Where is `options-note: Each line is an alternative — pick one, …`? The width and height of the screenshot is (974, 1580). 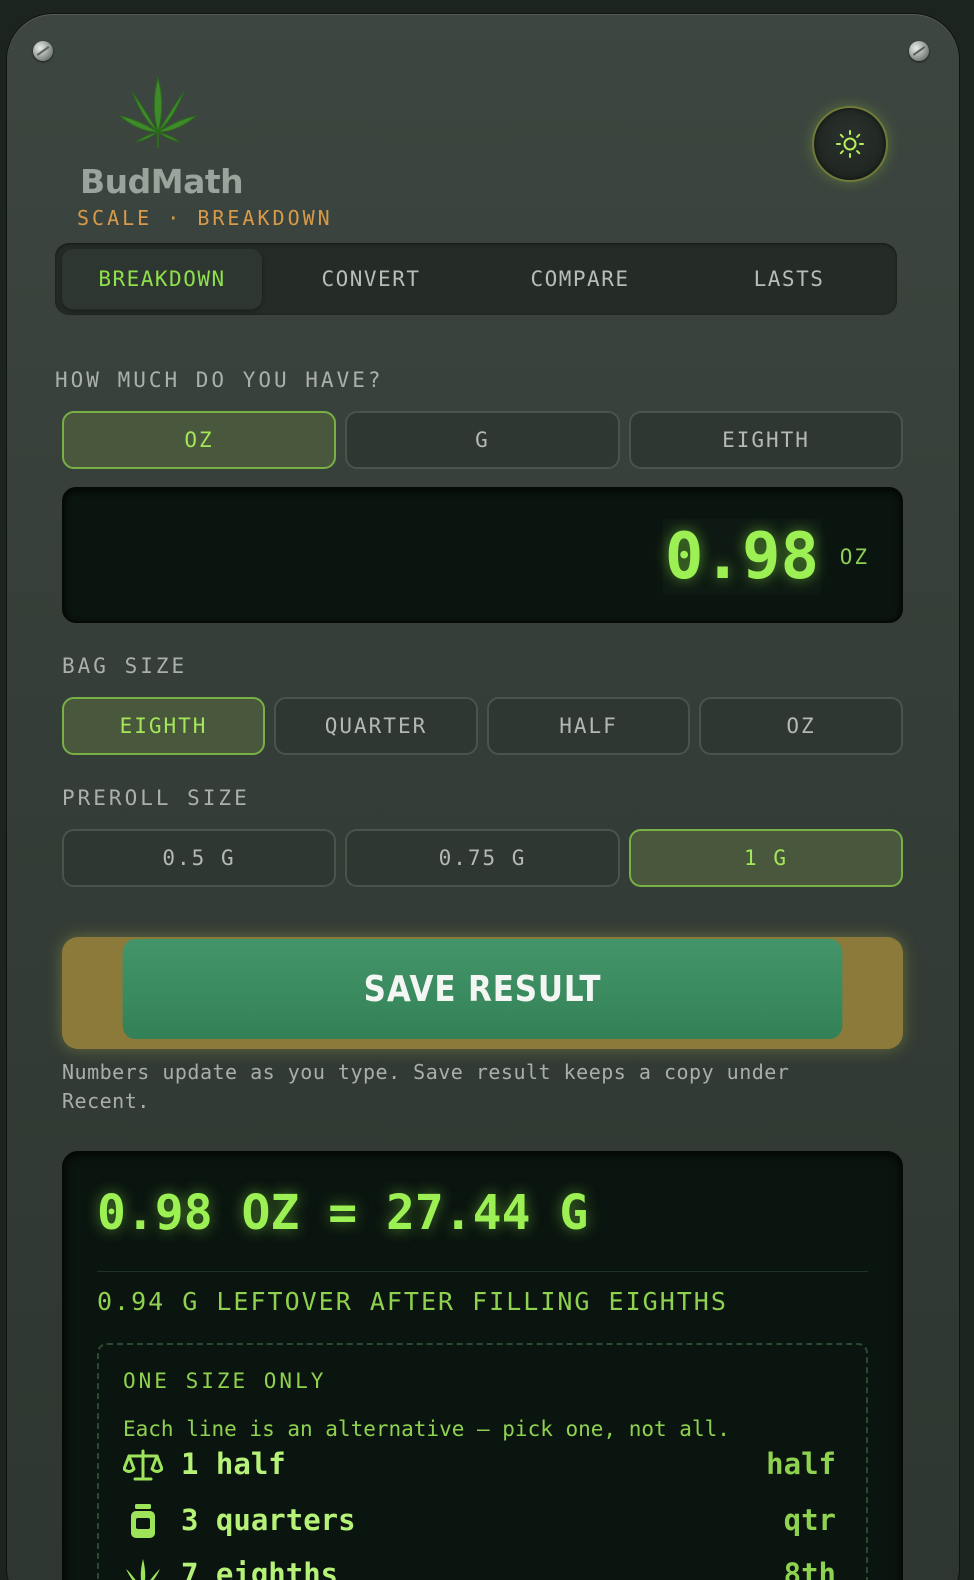
options-note: Each line is an alternative — pick one, … is located at coordinates (426, 1429).